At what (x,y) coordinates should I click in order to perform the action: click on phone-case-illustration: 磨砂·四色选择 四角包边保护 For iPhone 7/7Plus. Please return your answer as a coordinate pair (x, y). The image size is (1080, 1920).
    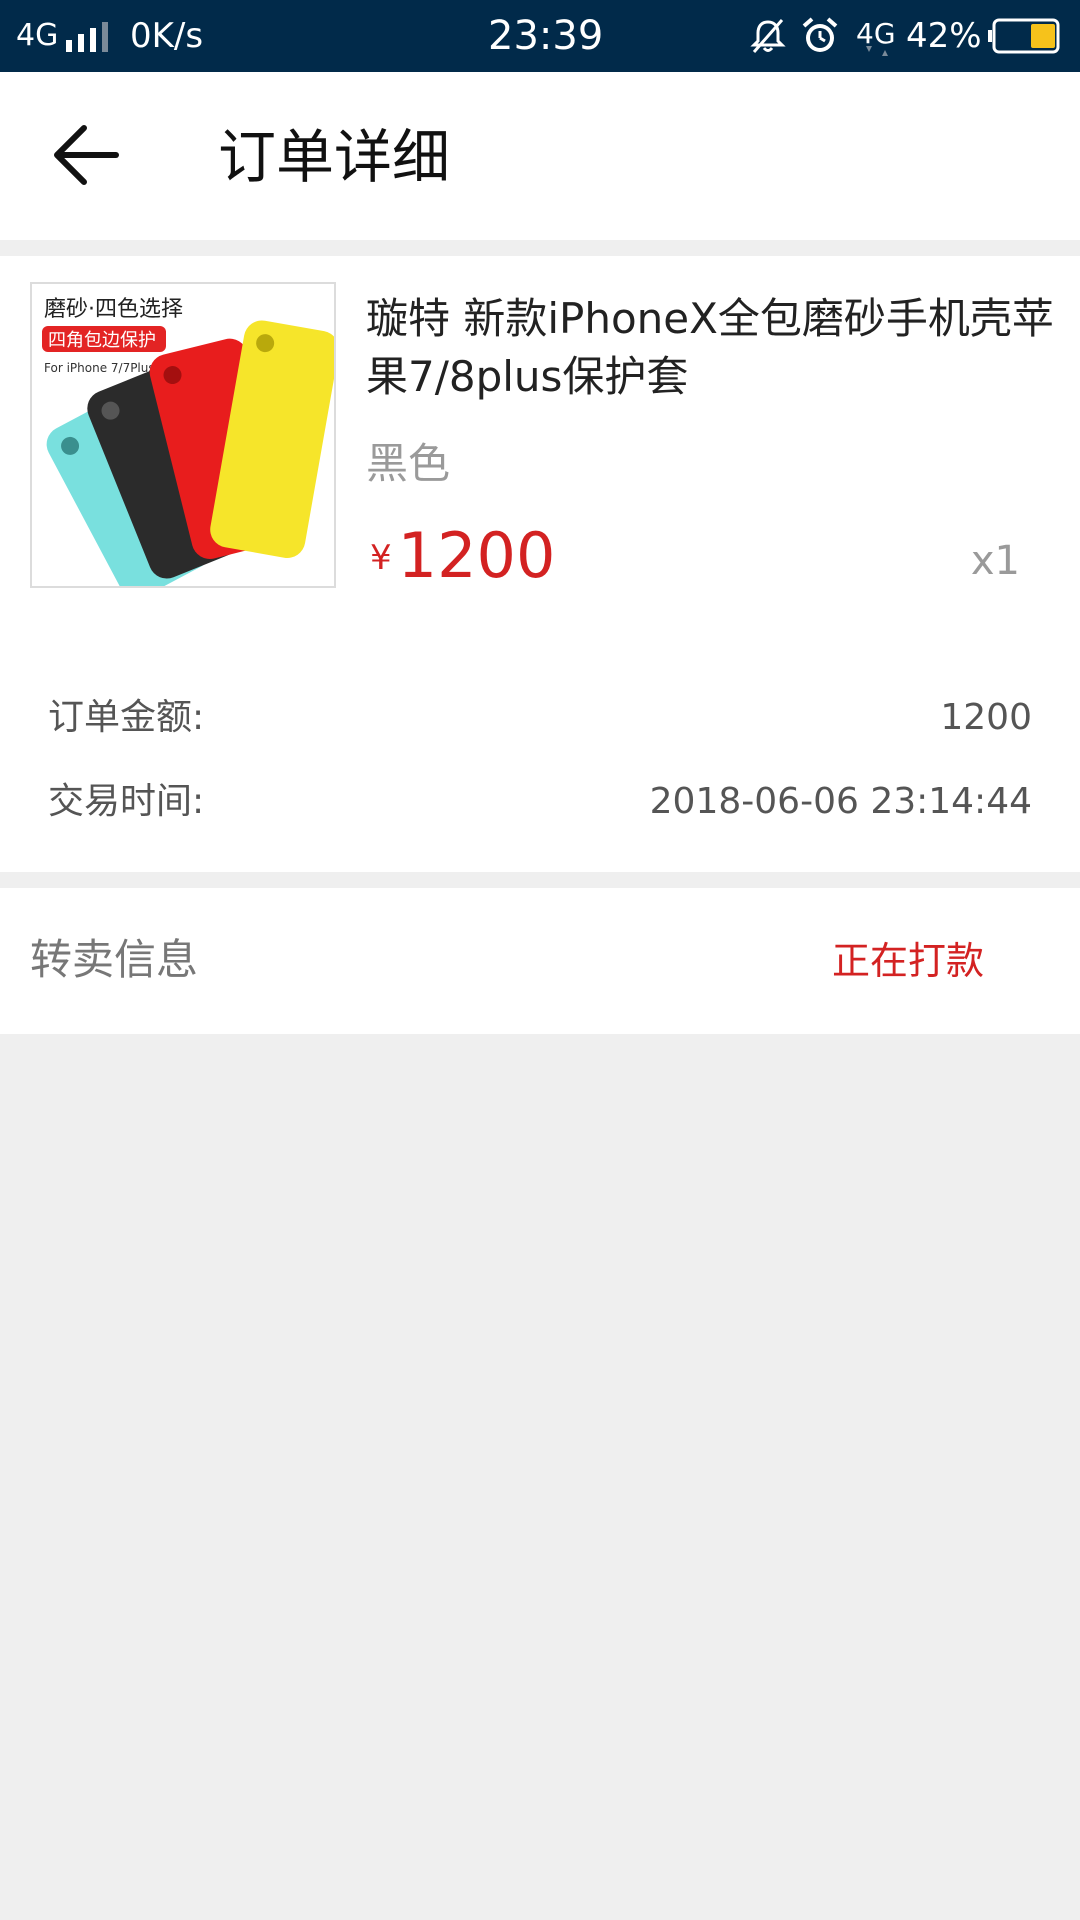
    Looking at the image, I should click on (183, 435).